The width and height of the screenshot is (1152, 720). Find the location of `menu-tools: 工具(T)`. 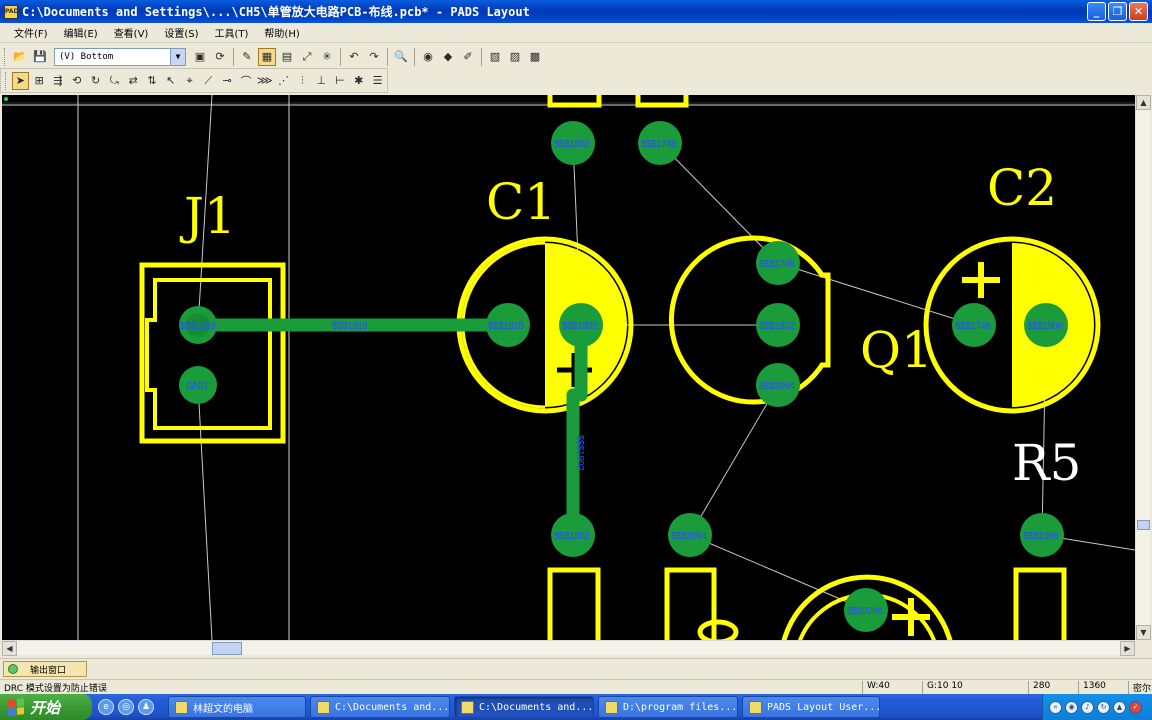

menu-tools: 工具(T) is located at coordinates (232, 32).